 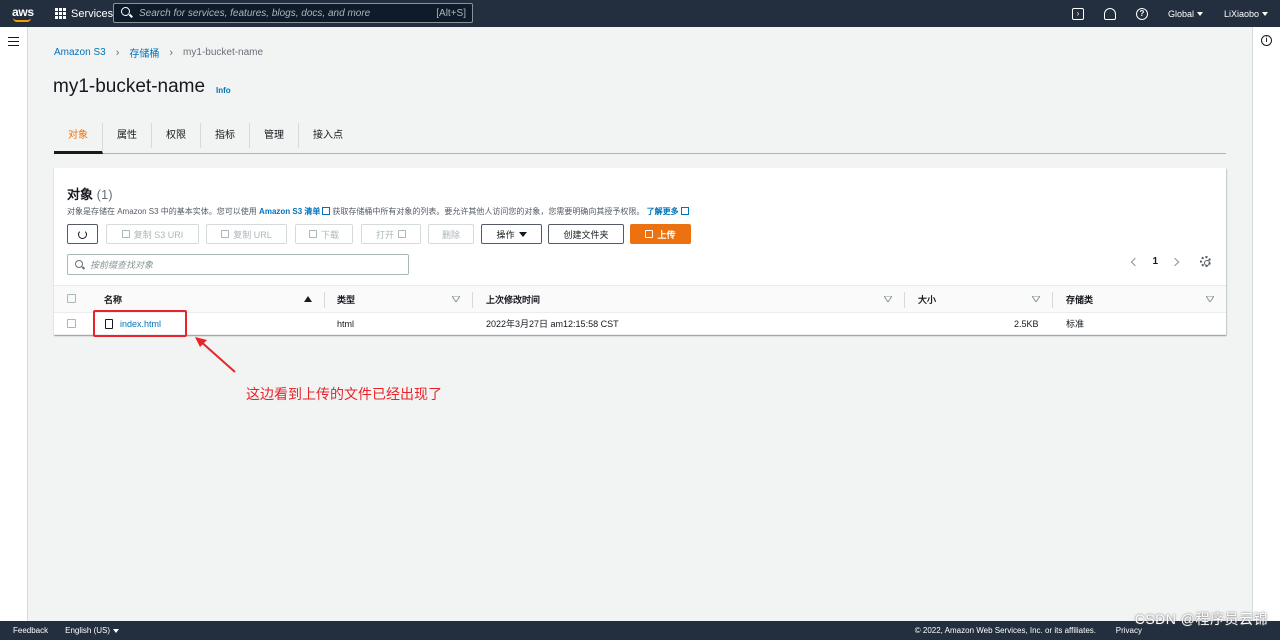 What do you see at coordinates (1026, 323) in the screenshot?
I see `object-size: 2.5KB` at bounding box center [1026, 323].